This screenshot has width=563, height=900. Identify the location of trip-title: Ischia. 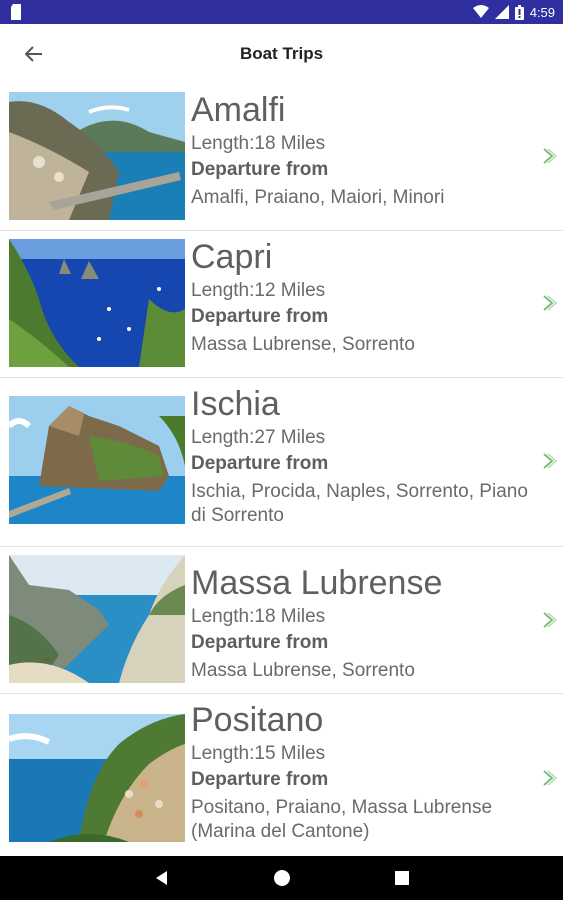
(235, 404).